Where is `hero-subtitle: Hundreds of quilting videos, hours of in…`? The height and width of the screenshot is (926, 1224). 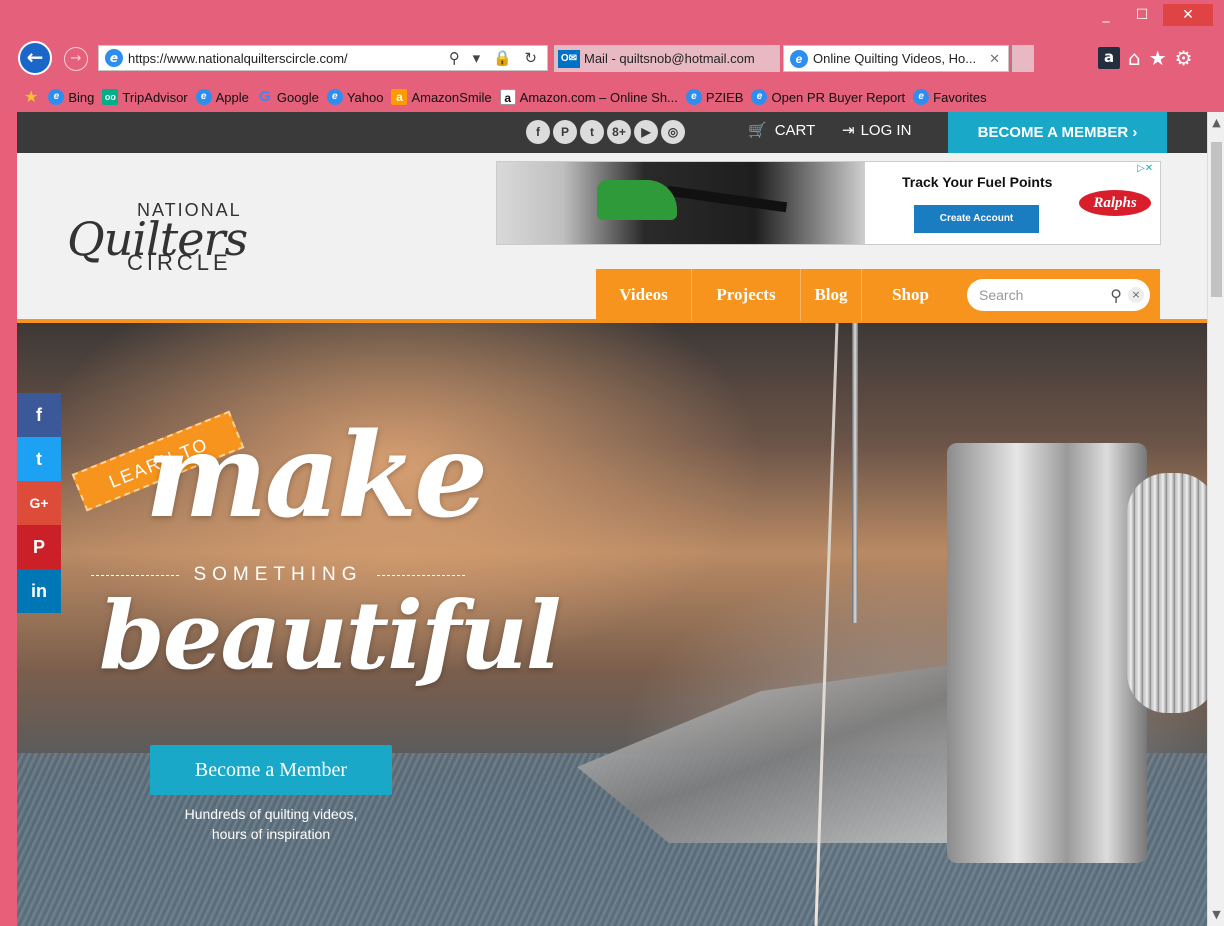 hero-subtitle: Hundreds of quilting videos, hours of in… is located at coordinates (271, 824).